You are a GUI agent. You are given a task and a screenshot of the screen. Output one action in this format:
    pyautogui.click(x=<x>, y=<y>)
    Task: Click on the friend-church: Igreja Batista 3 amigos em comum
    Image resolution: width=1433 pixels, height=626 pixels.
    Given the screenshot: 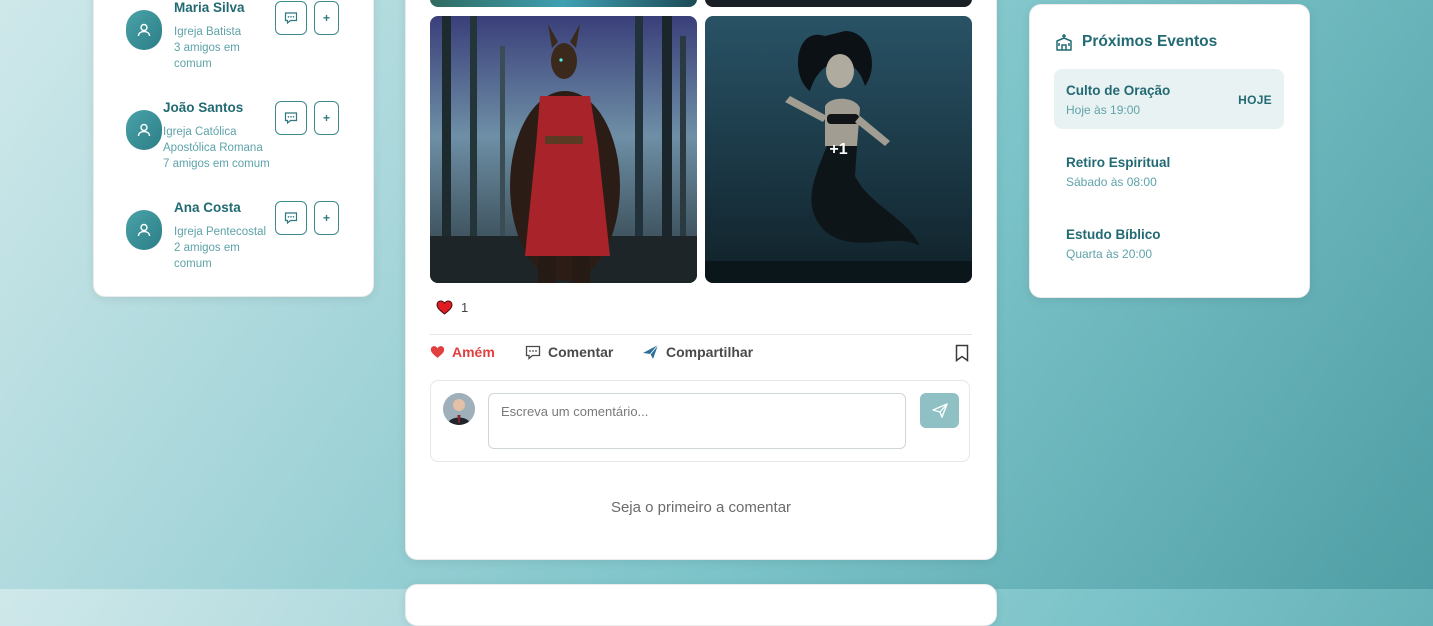 What is the action you would take?
    pyautogui.click(x=208, y=48)
    